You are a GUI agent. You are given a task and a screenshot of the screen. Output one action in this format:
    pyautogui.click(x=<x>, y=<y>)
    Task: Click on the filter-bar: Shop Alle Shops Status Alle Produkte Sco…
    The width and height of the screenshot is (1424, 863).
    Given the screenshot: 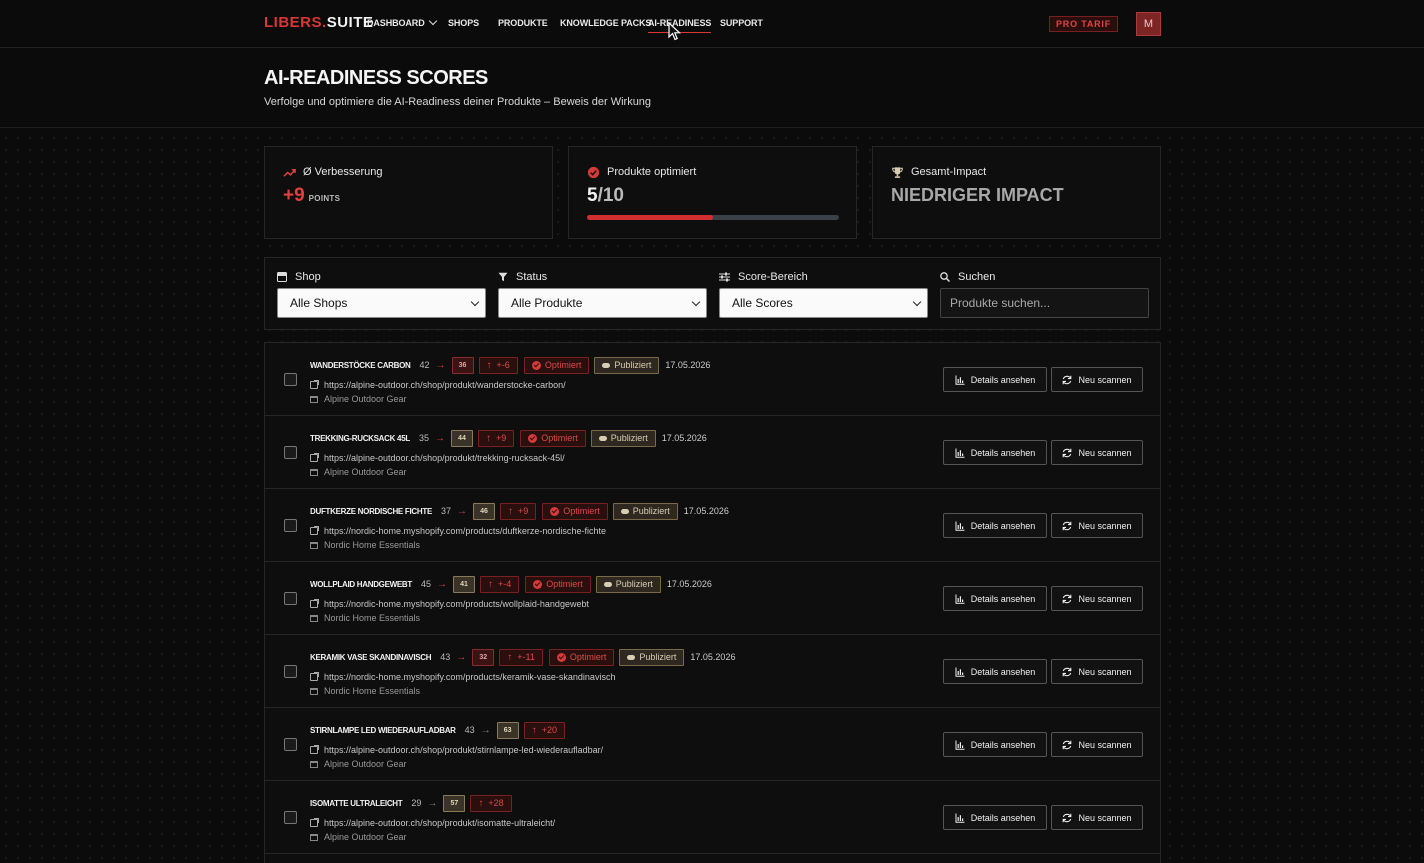 What is the action you would take?
    pyautogui.click(x=712, y=293)
    